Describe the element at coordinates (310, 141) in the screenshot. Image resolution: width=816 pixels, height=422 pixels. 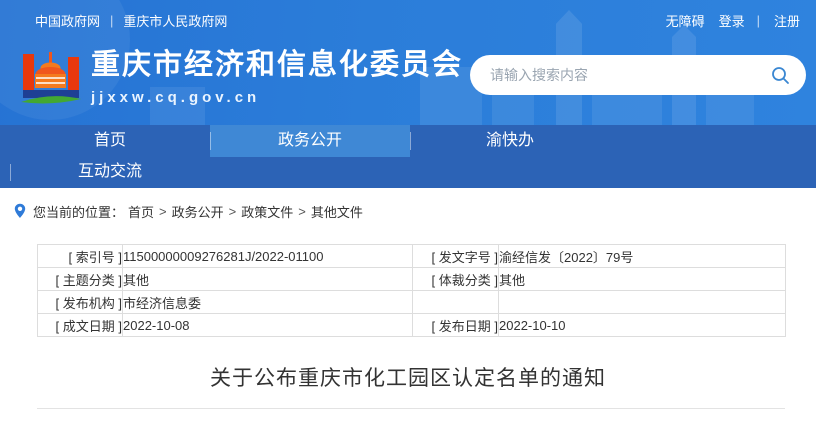
I see `tab-gov-affairs: 政务公开` at that location.